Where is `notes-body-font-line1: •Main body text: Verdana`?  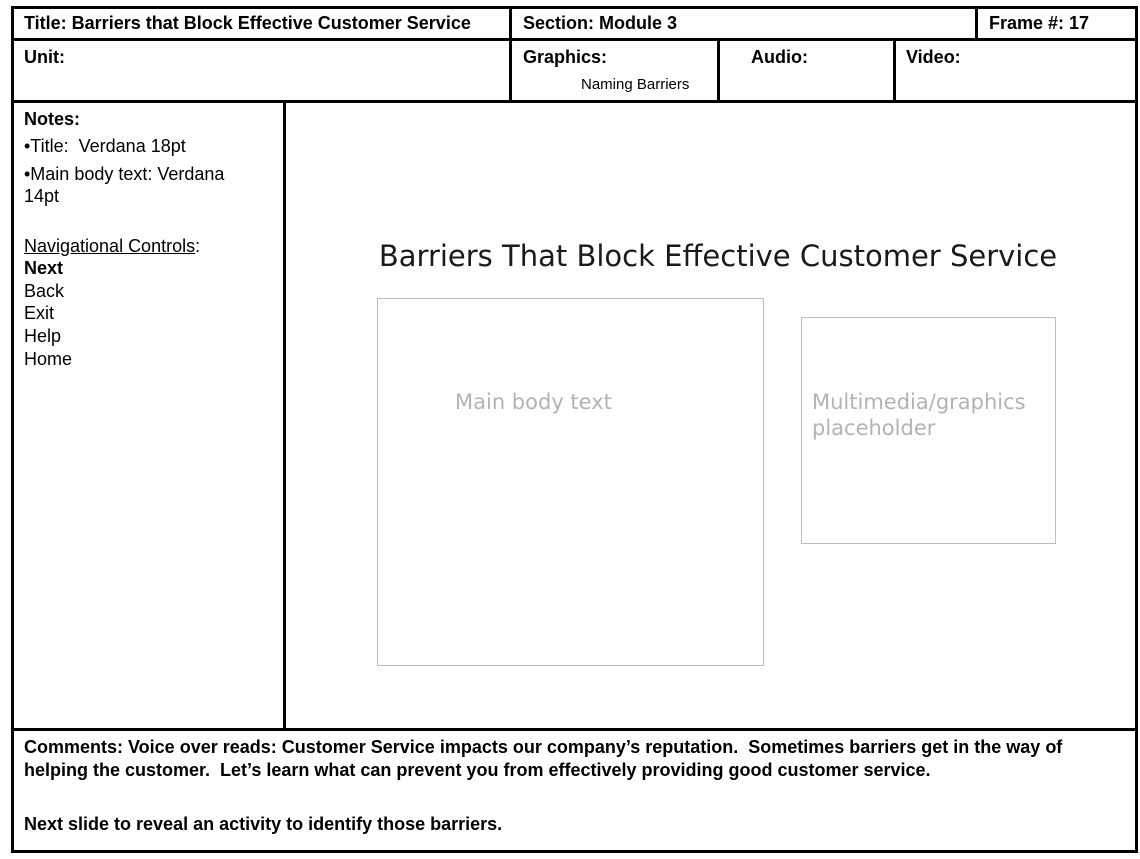
notes-body-font-line1: •Main body text: Verdana is located at coordinates (124, 174).